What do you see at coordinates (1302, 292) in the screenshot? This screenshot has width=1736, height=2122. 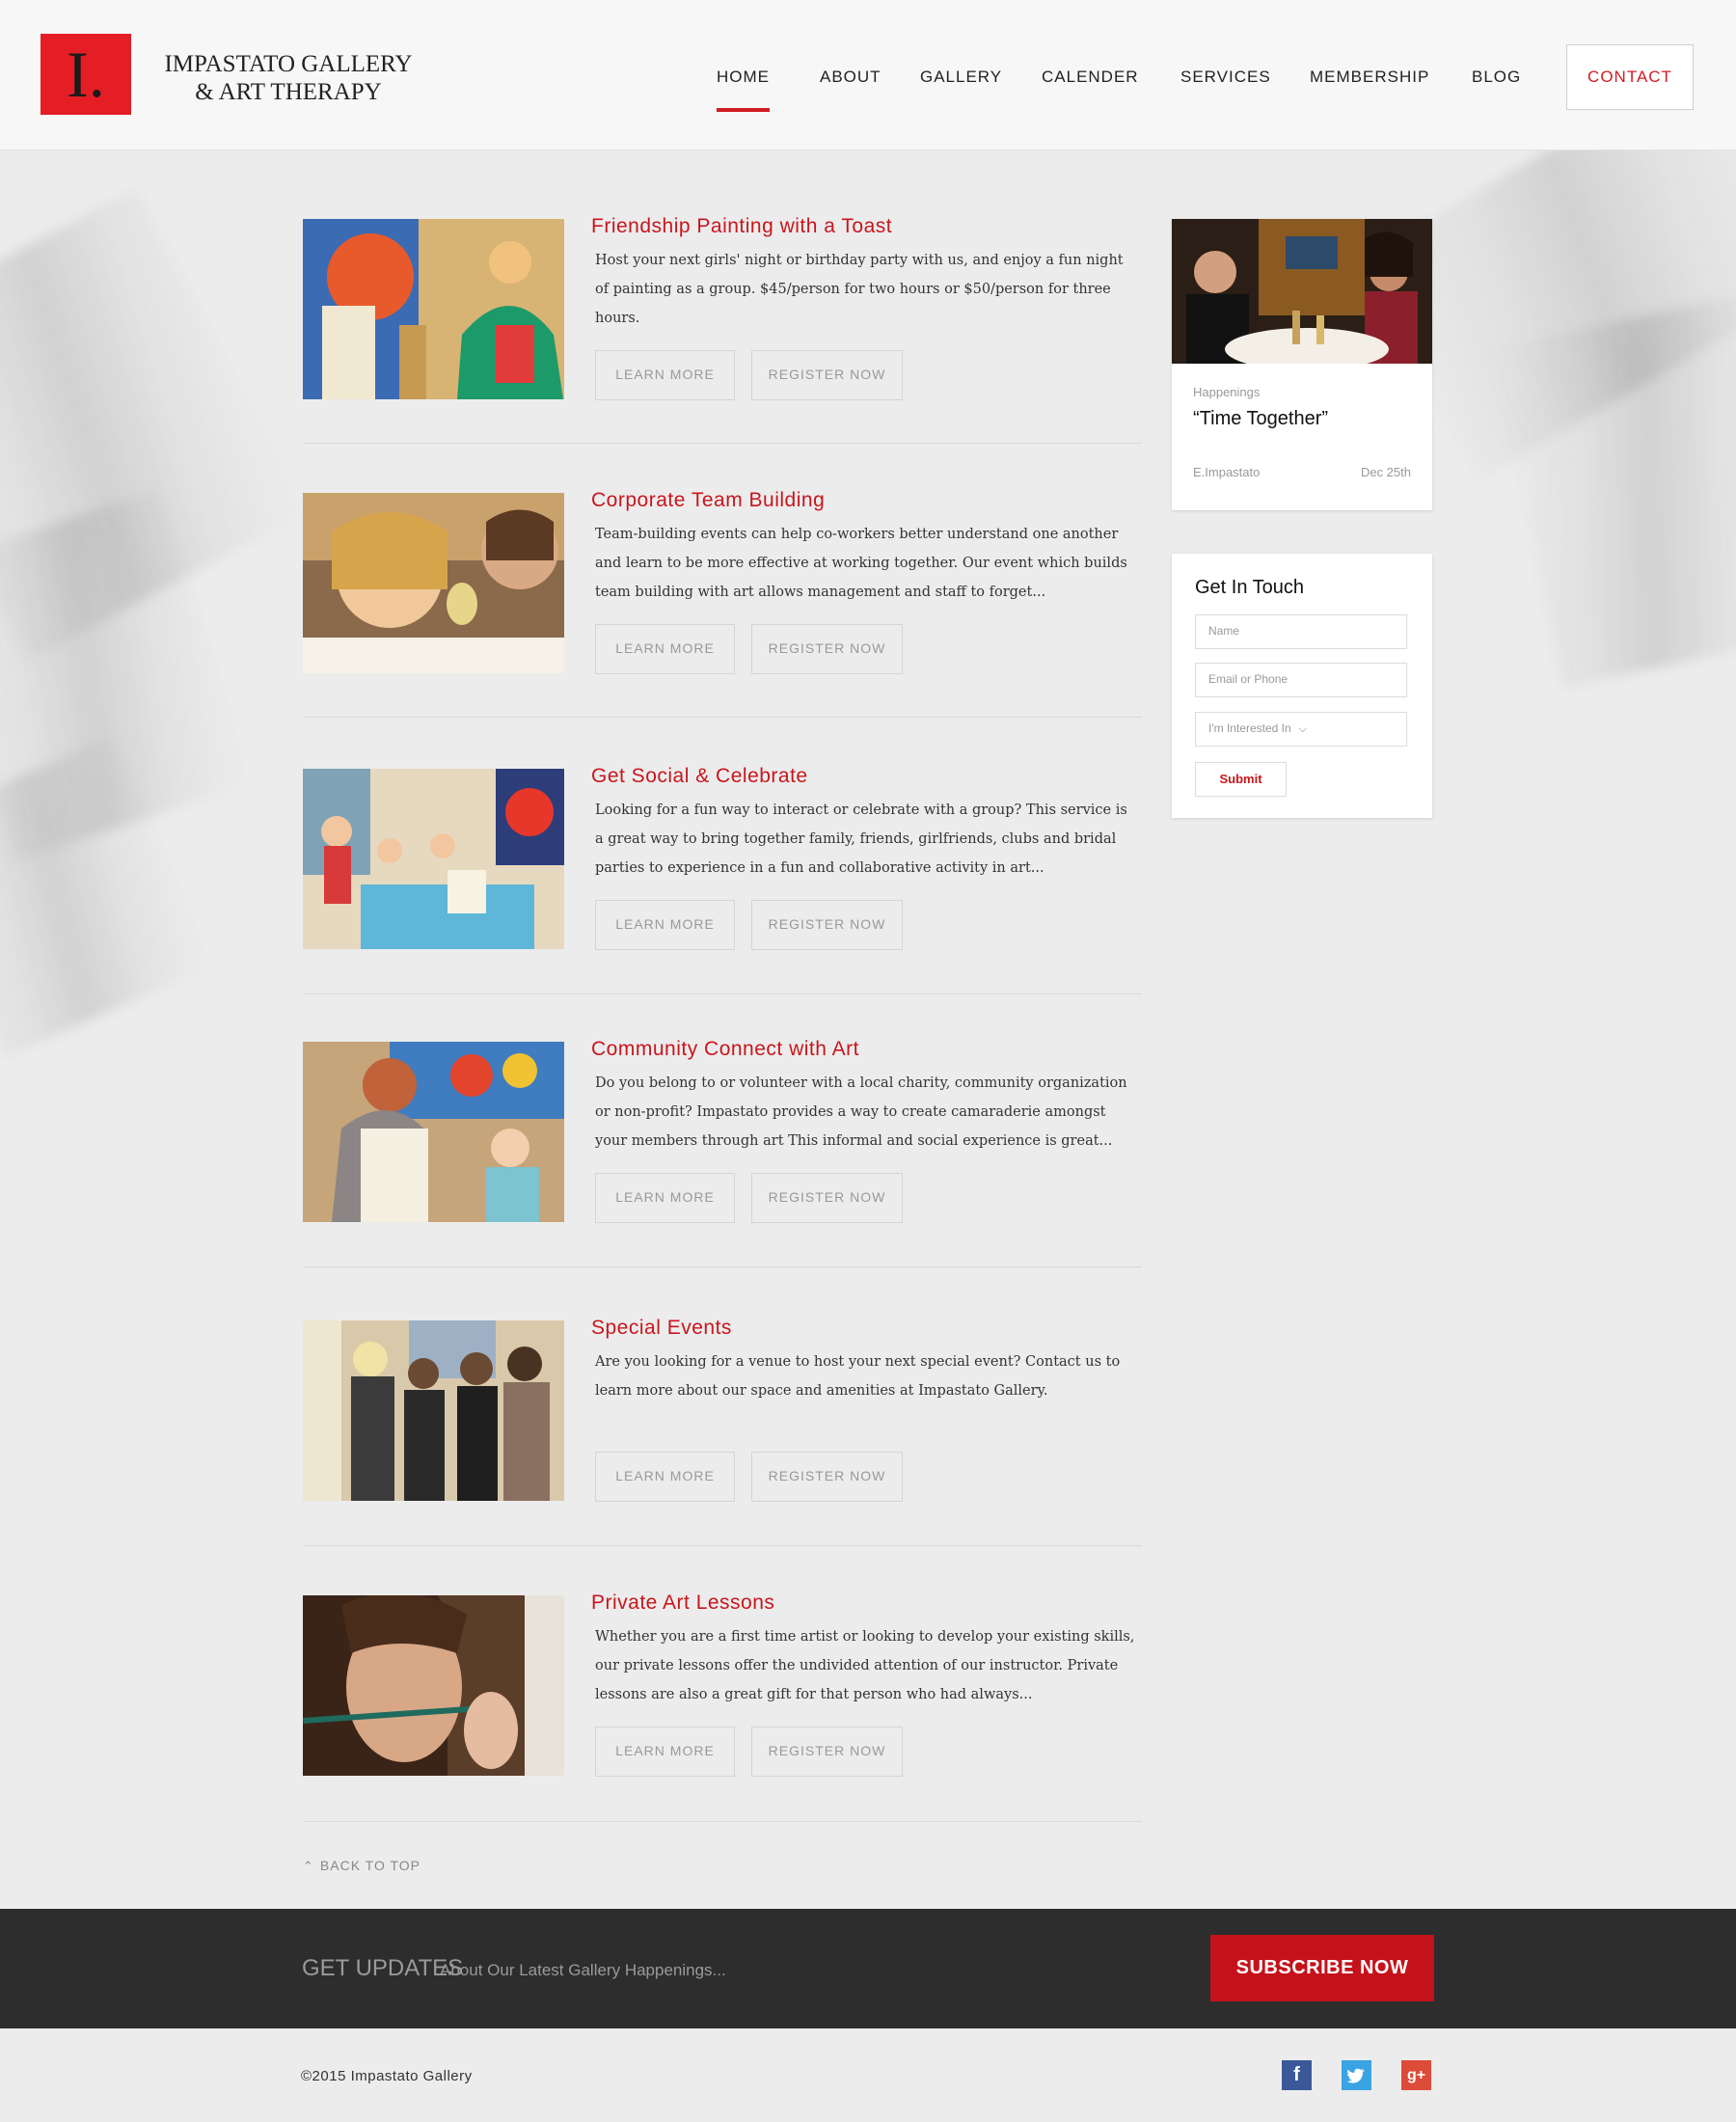 I see `happenings-photo` at bounding box center [1302, 292].